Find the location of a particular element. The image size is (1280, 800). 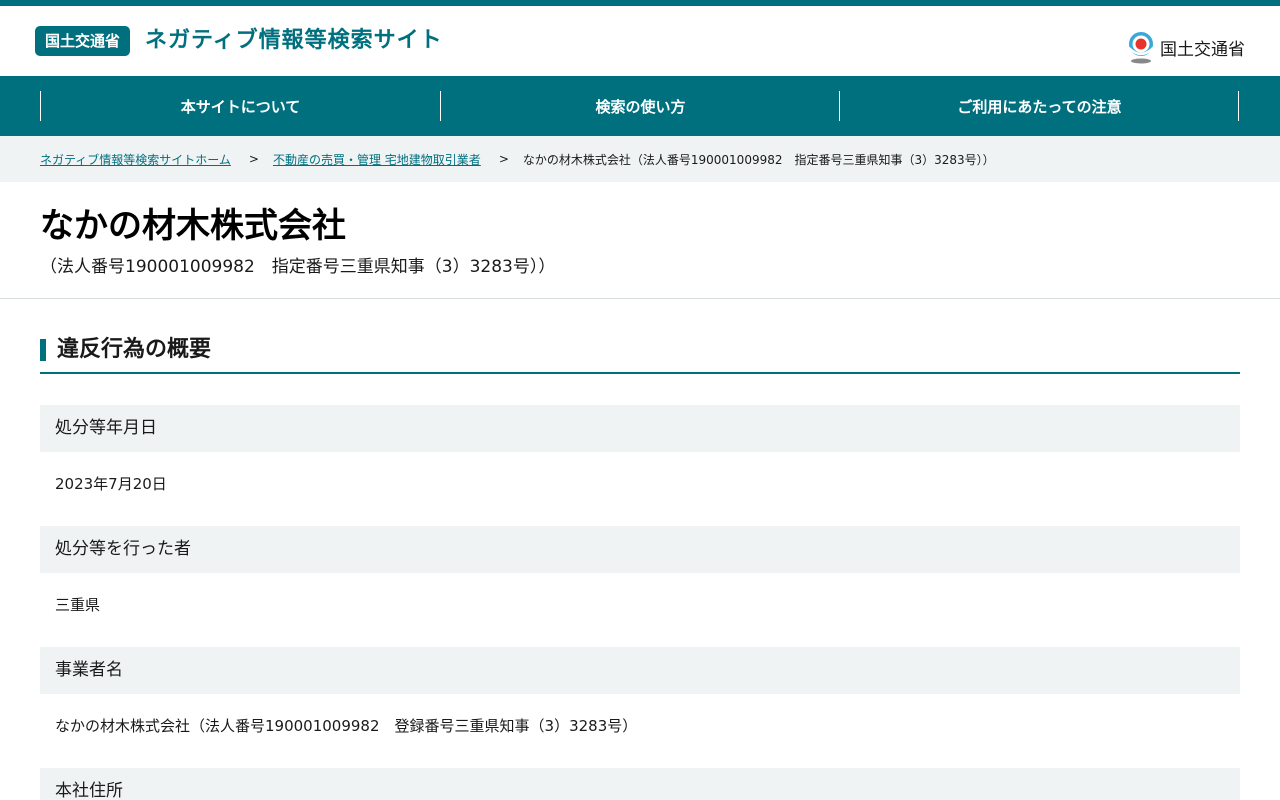

violation-summary-section: 違反行為の概要 is located at coordinates (640, 355).